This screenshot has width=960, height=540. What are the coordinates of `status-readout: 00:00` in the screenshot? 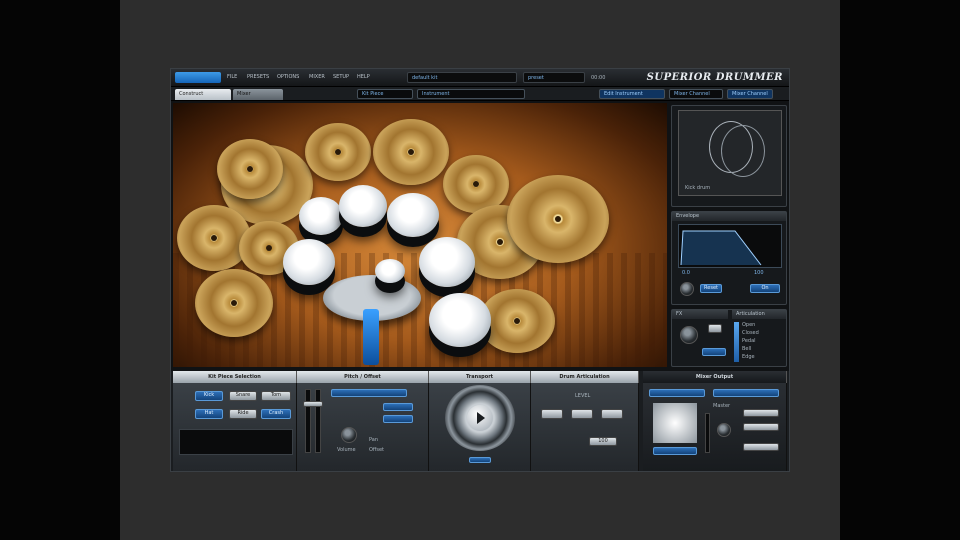 It's located at (598, 78).